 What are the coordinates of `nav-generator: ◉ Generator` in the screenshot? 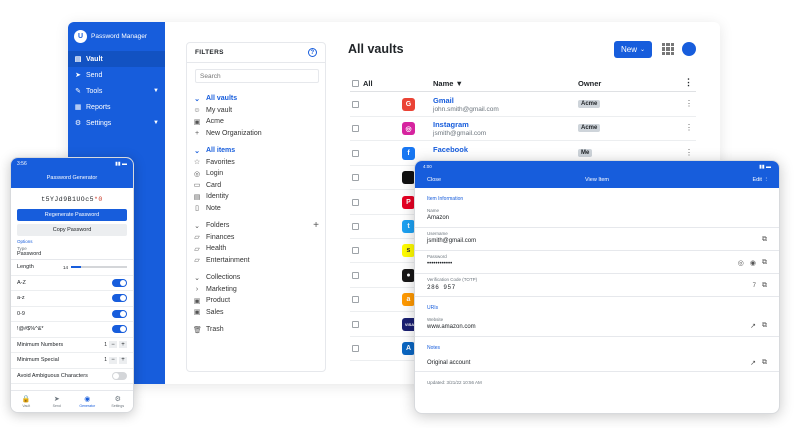 It's located at (87, 401).